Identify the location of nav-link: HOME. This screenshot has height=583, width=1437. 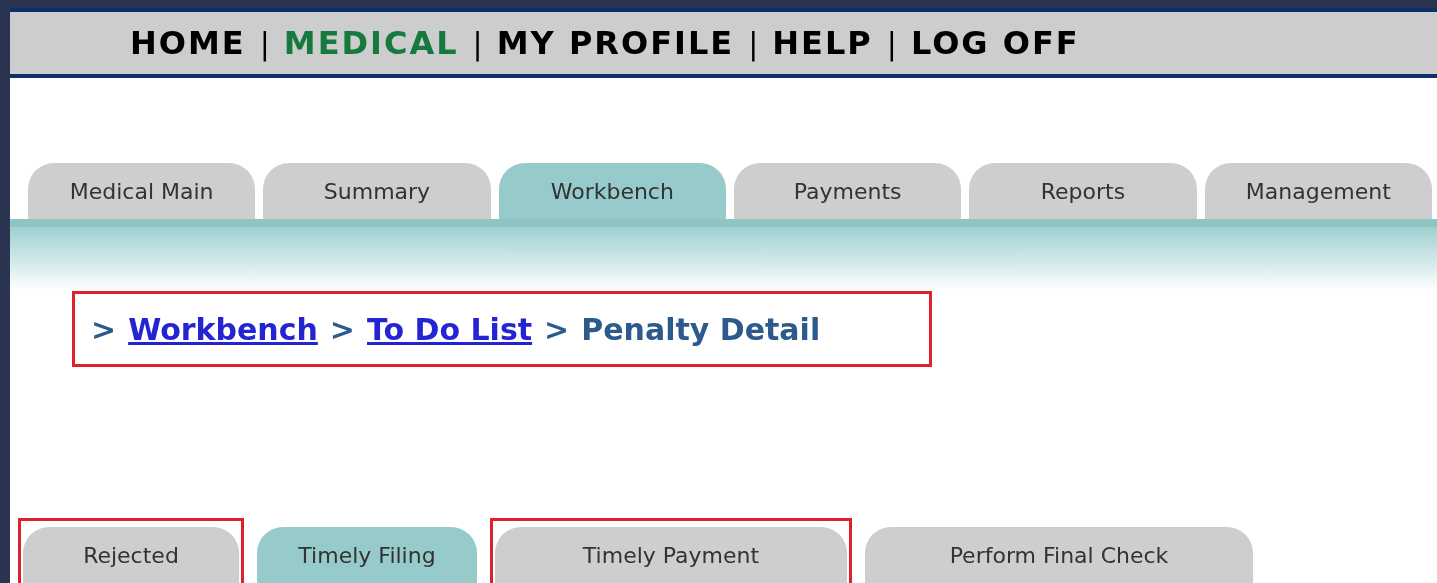
(188, 43).